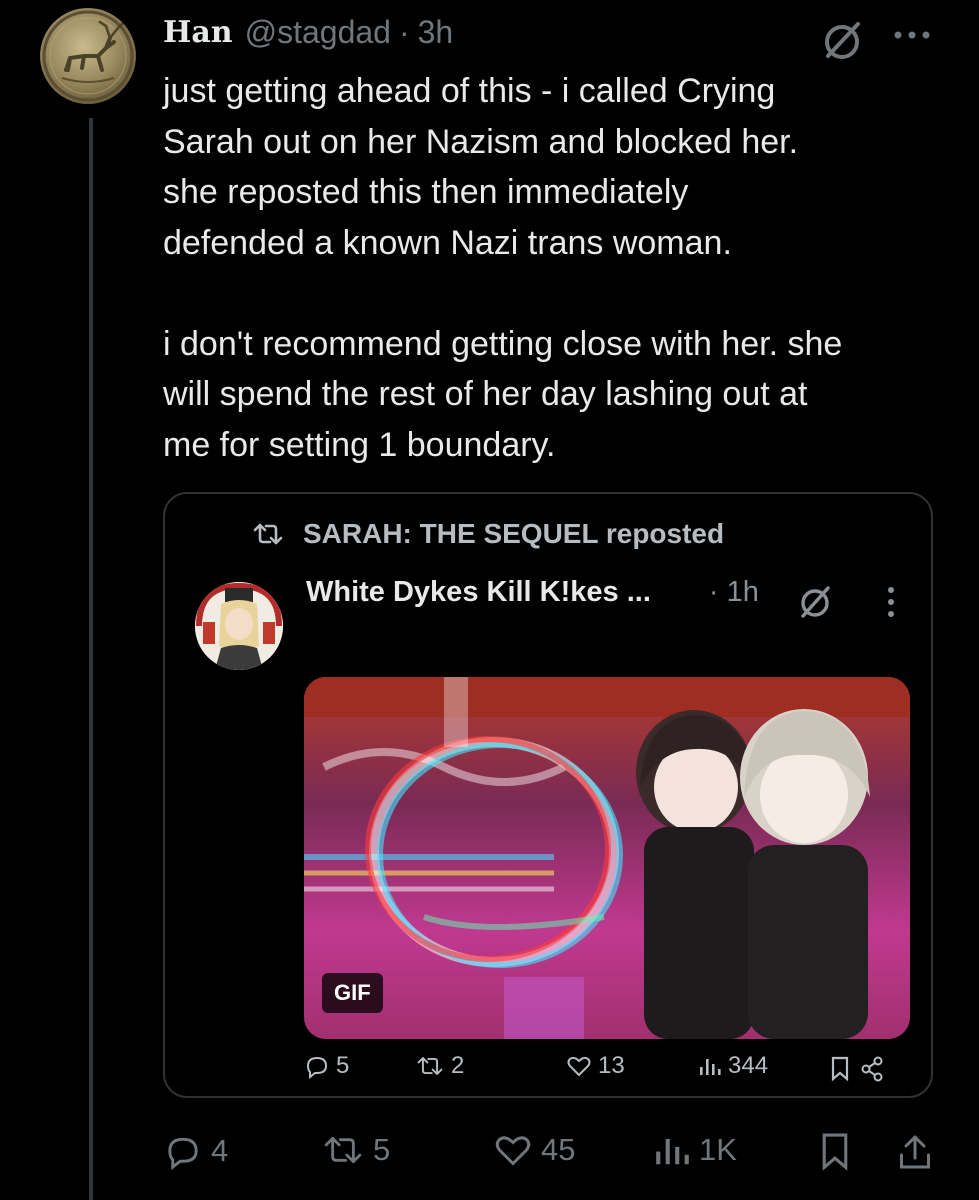  Describe the element at coordinates (718, 1149) in the screenshot. I see `views-count: 1K` at that location.